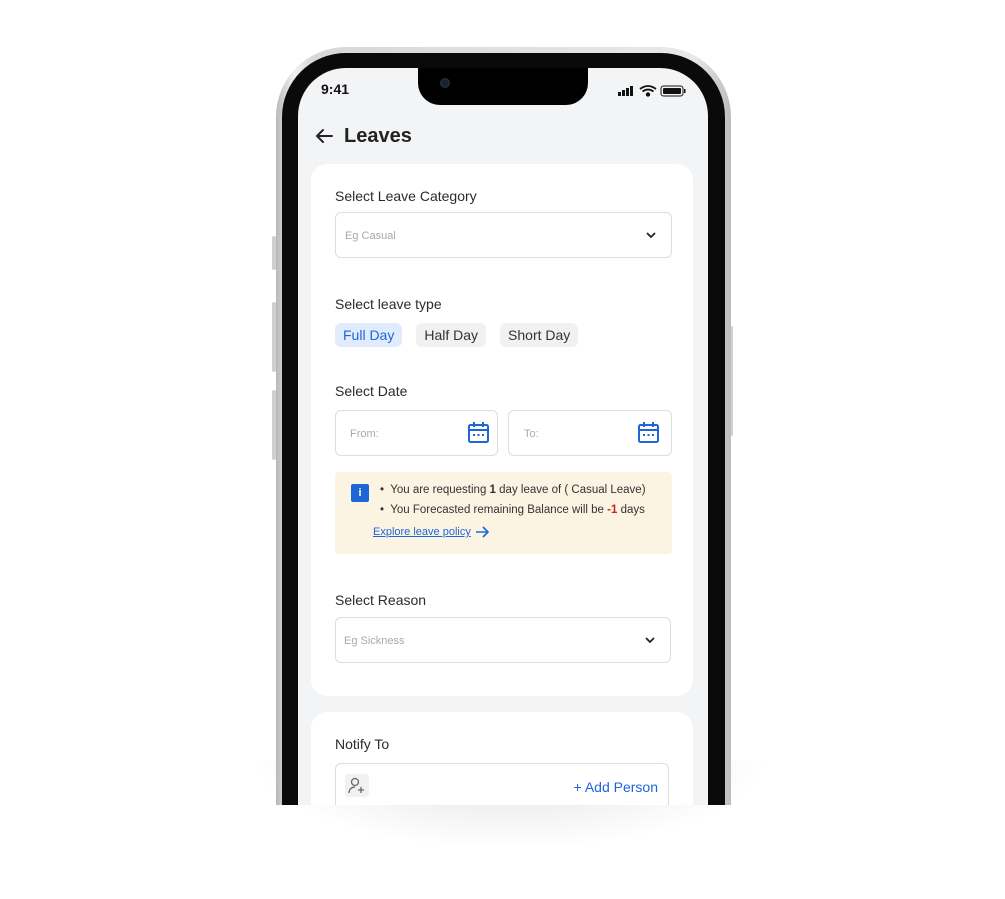  I want to click on notify-card: Notify To + Add Person, so click(502, 758).